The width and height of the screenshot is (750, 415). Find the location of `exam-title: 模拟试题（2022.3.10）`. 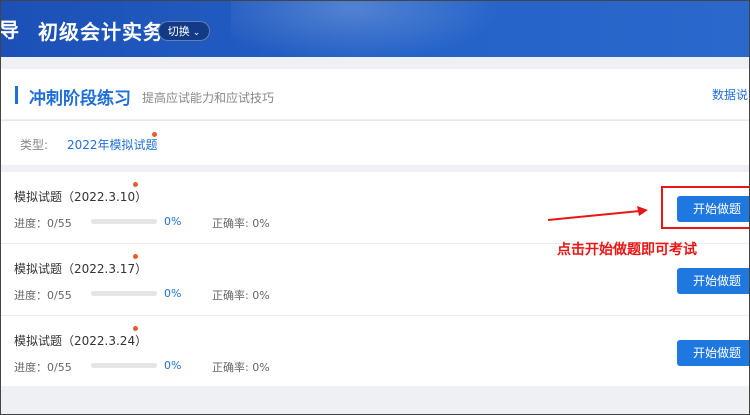

exam-title: 模拟试题（2022.3.10） is located at coordinates (81, 197).